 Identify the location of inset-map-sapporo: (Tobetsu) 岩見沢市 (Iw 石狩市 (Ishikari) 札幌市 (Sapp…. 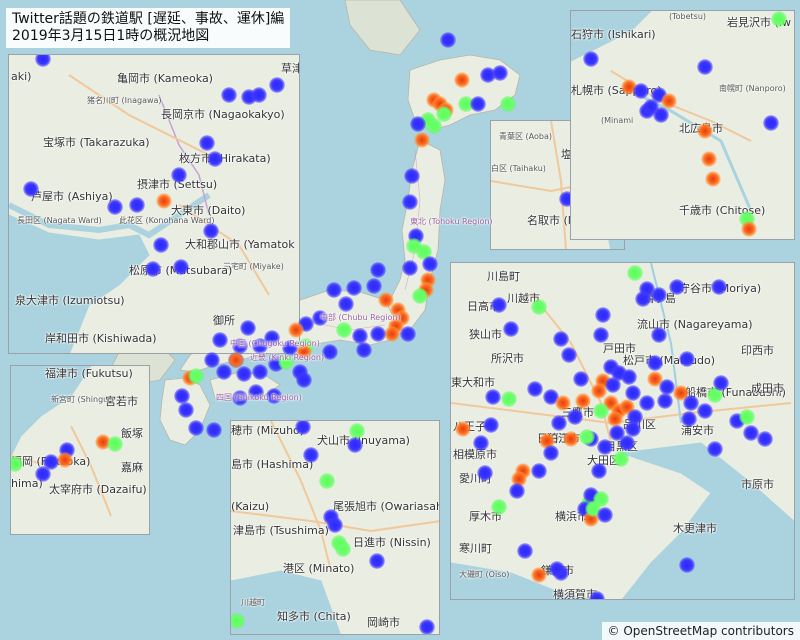
(682, 125).